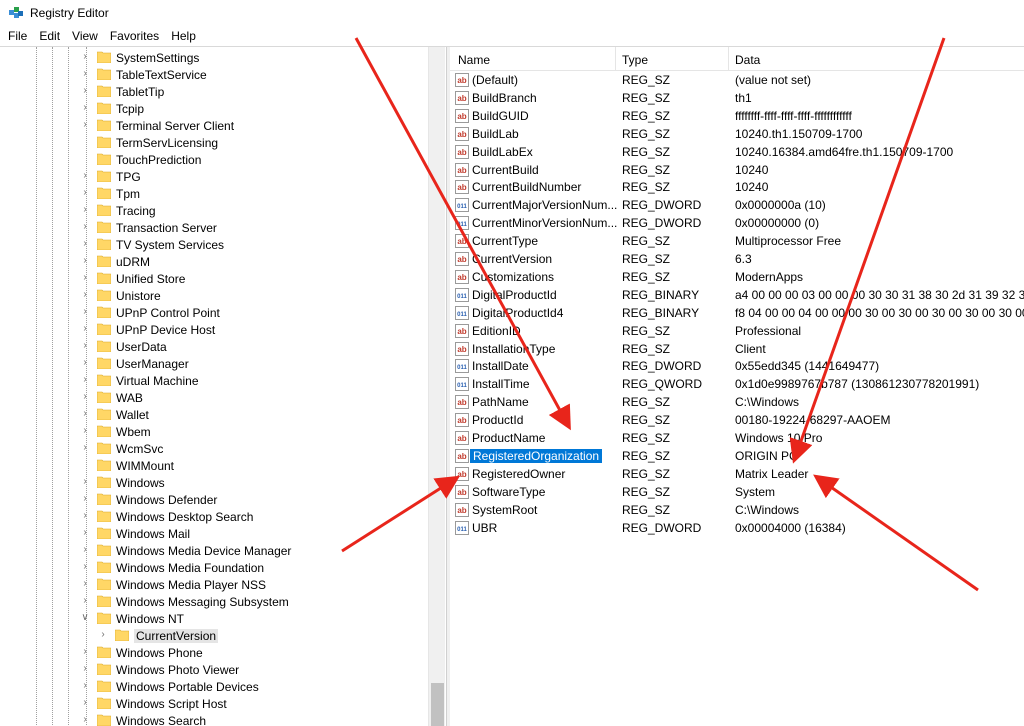  I want to click on tree-item: › WAB, so click(214, 397).